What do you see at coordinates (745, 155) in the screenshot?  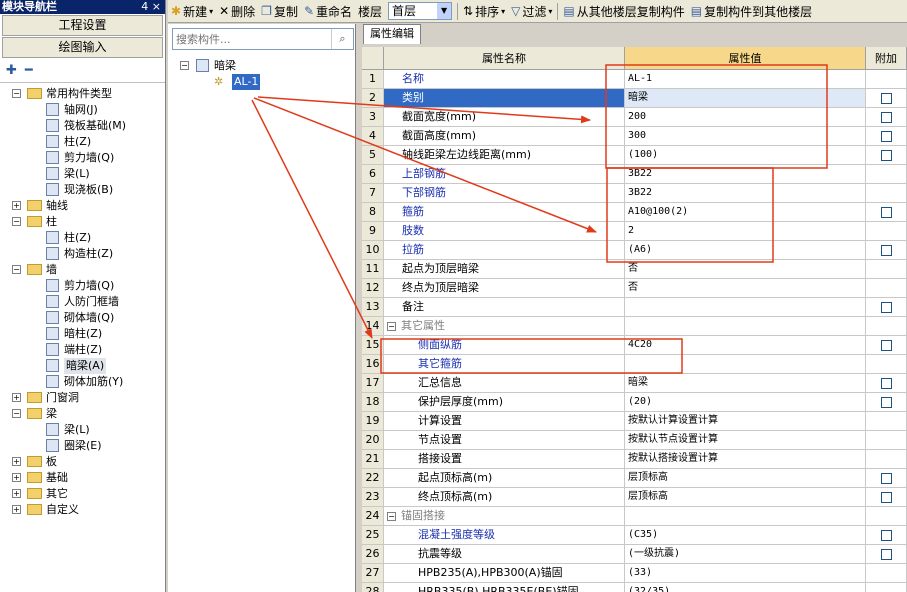 I see `property-value: (100)` at bounding box center [745, 155].